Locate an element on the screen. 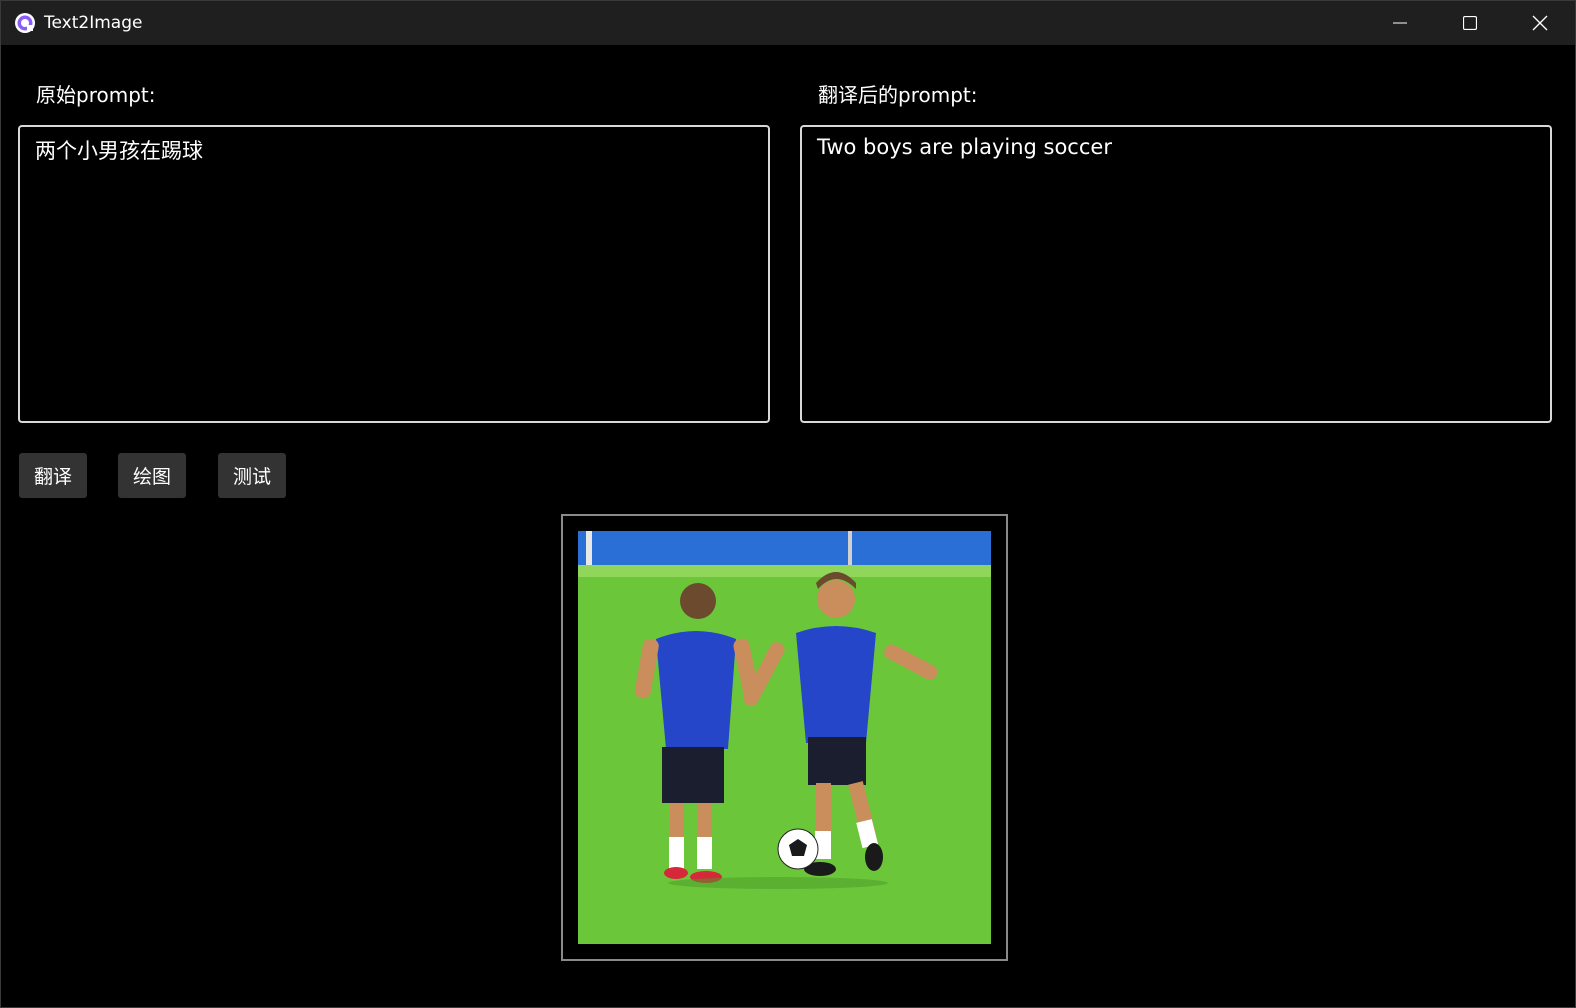 This screenshot has height=1008, width=1576. close-icon is located at coordinates (1540, 23).